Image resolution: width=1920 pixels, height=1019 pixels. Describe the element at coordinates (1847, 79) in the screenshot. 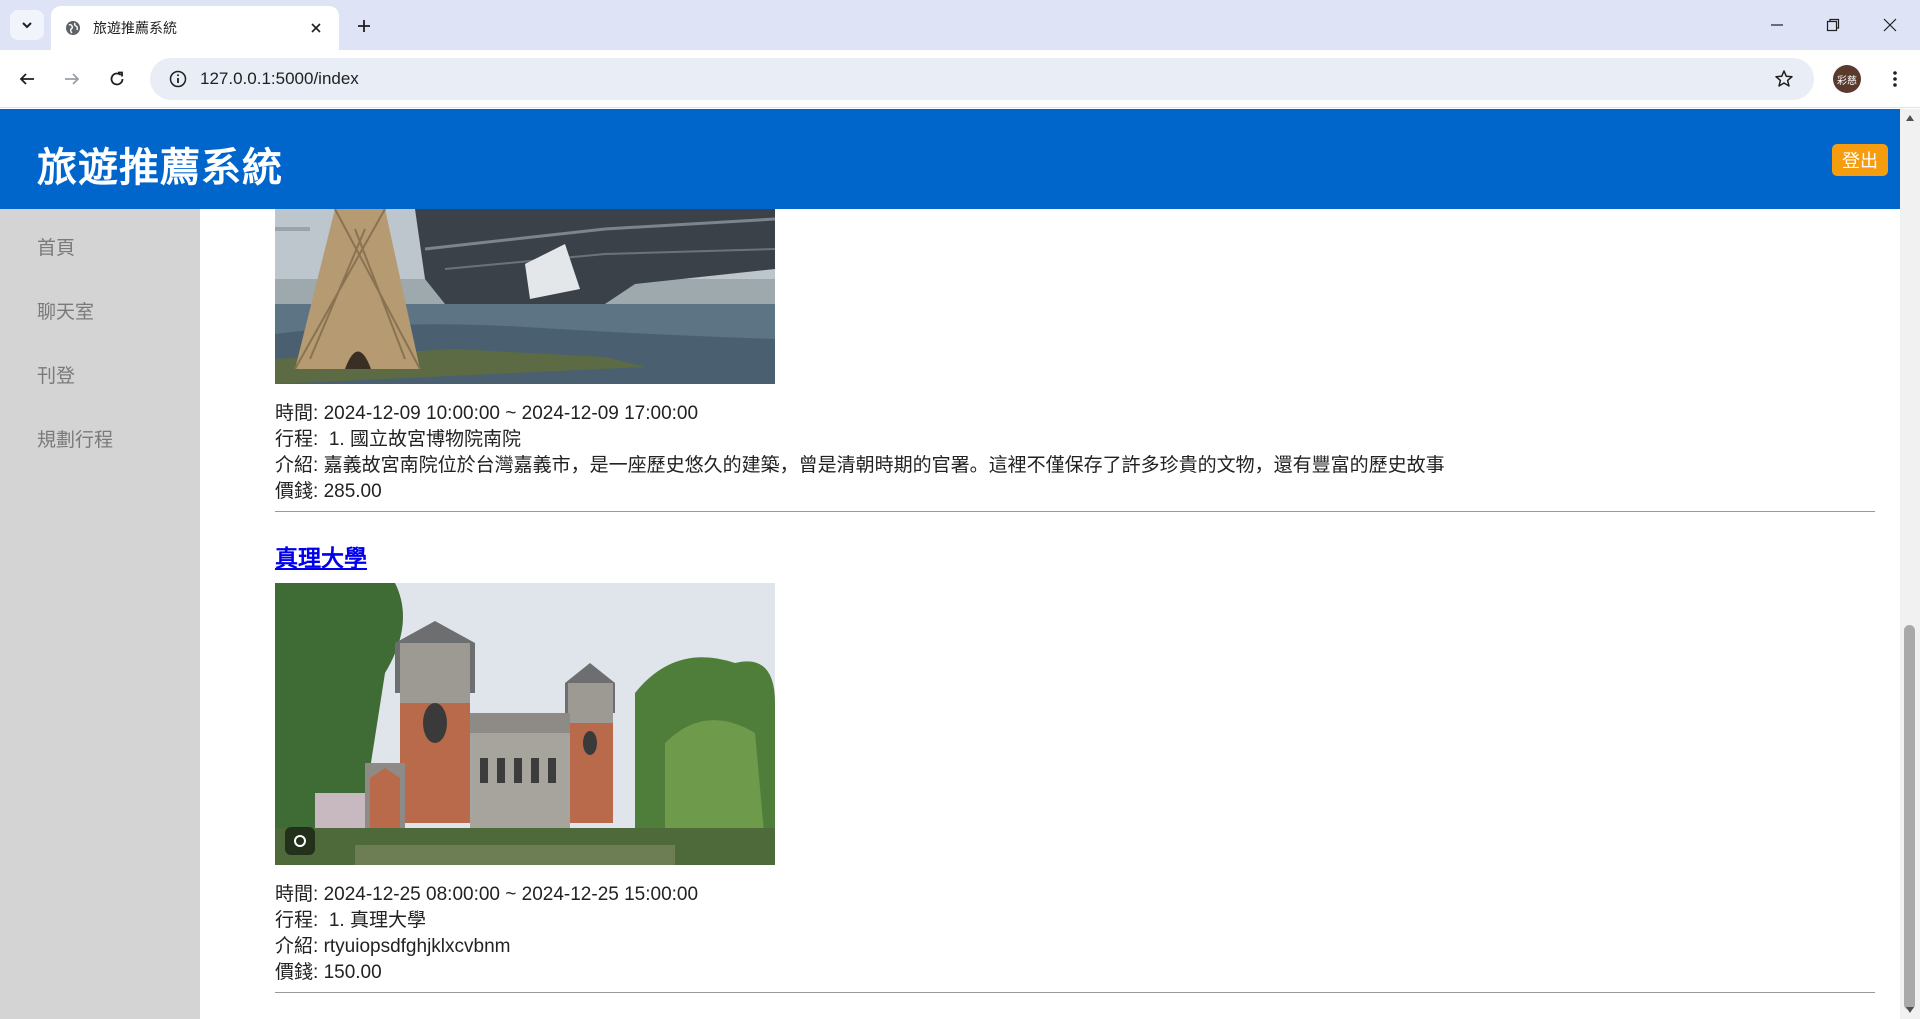

I see `profile-avatar: 彩慈` at that location.